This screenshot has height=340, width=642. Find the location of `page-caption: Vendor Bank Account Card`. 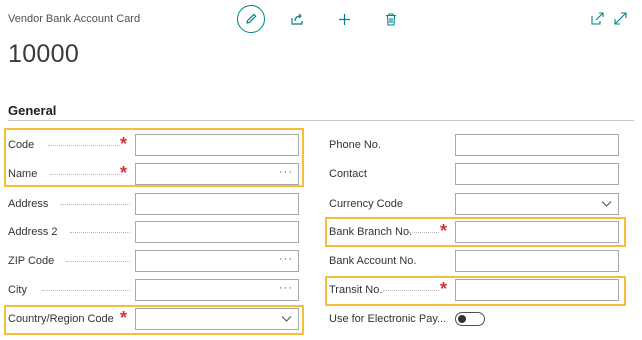

page-caption: Vendor Bank Account Card is located at coordinates (74, 19).